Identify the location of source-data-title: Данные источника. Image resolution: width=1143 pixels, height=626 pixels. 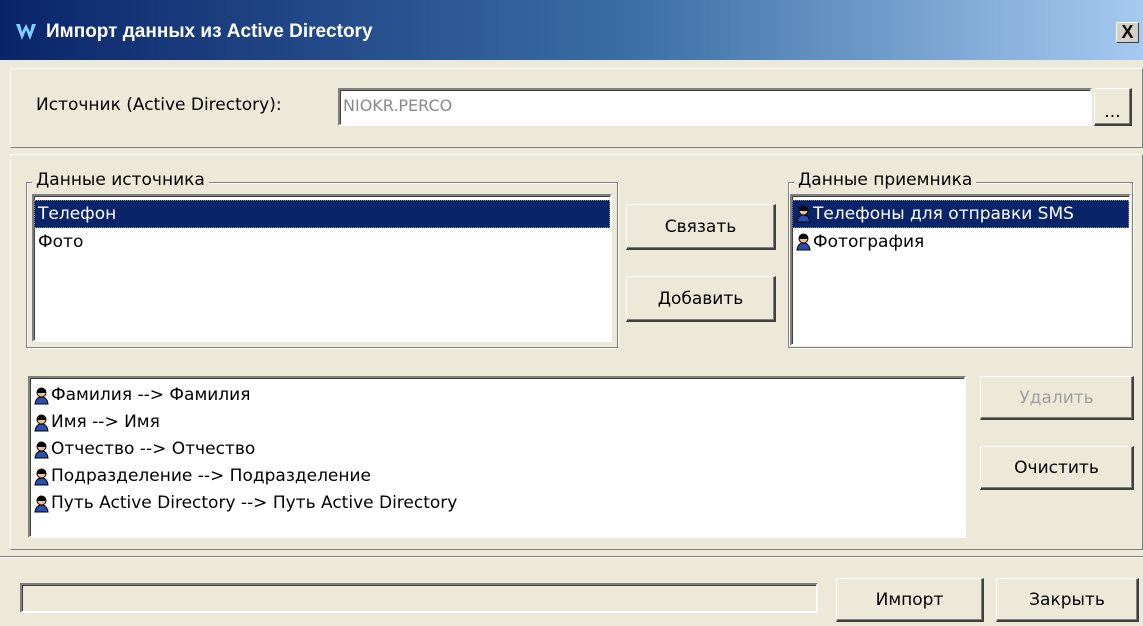
(120, 180).